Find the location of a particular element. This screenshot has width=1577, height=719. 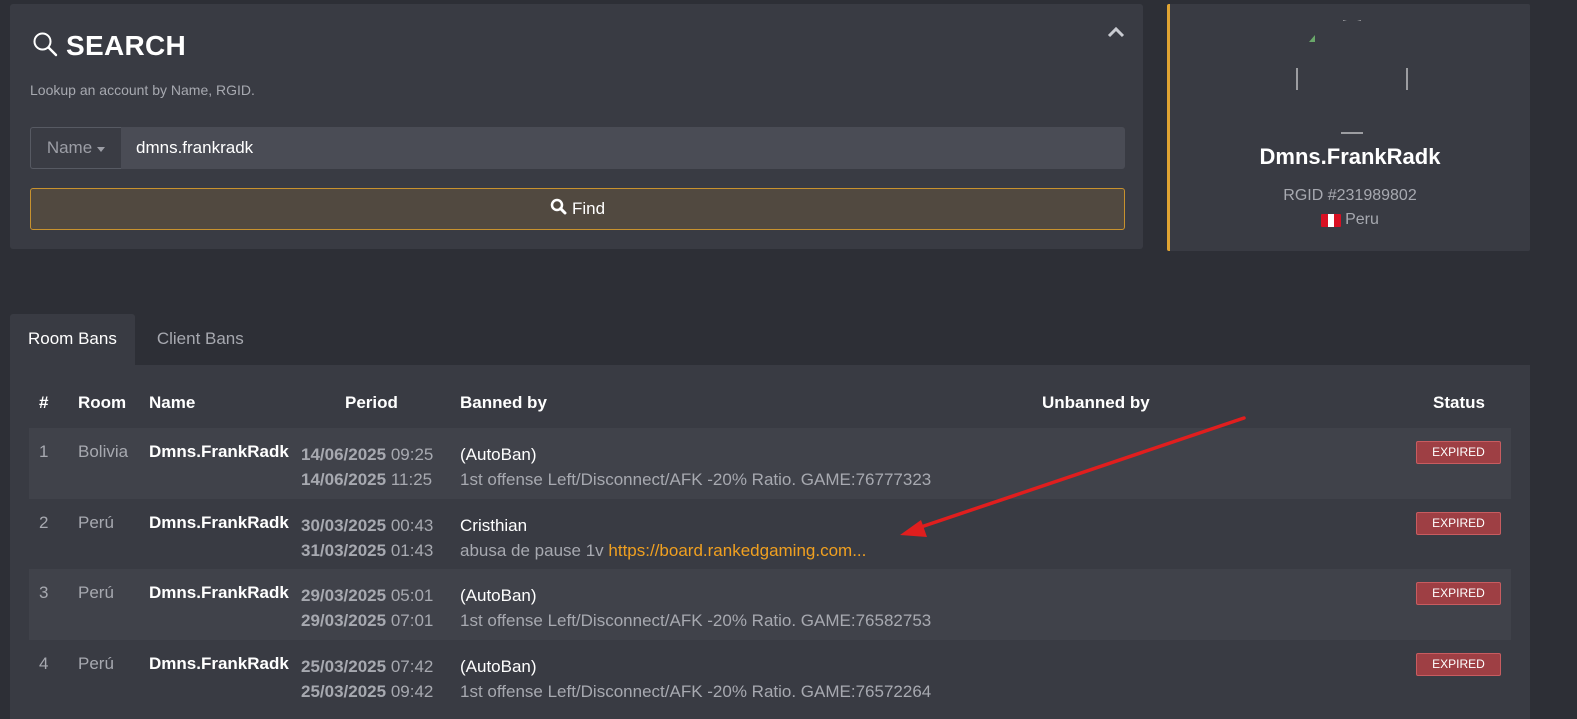

avatar is located at coordinates (1352, 76).